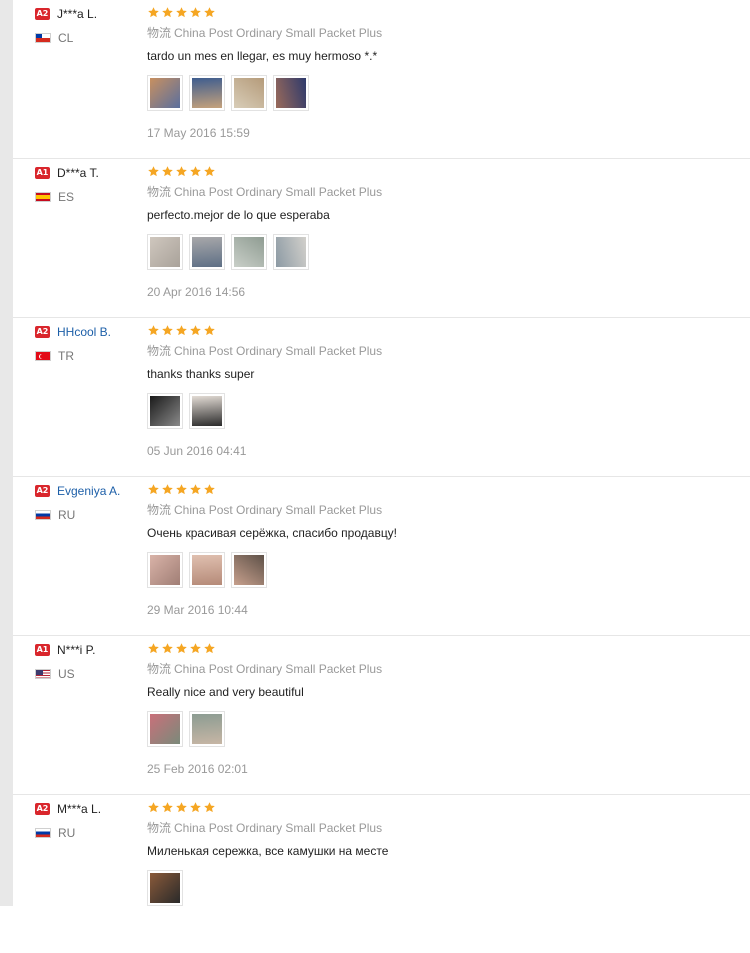 This screenshot has width=750, height=953. What do you see at coordinates (238, 215) in the screenshot?
I see `review-comment: perfecto.mejor de lo que esperaba` at bounding box center [238, 215].